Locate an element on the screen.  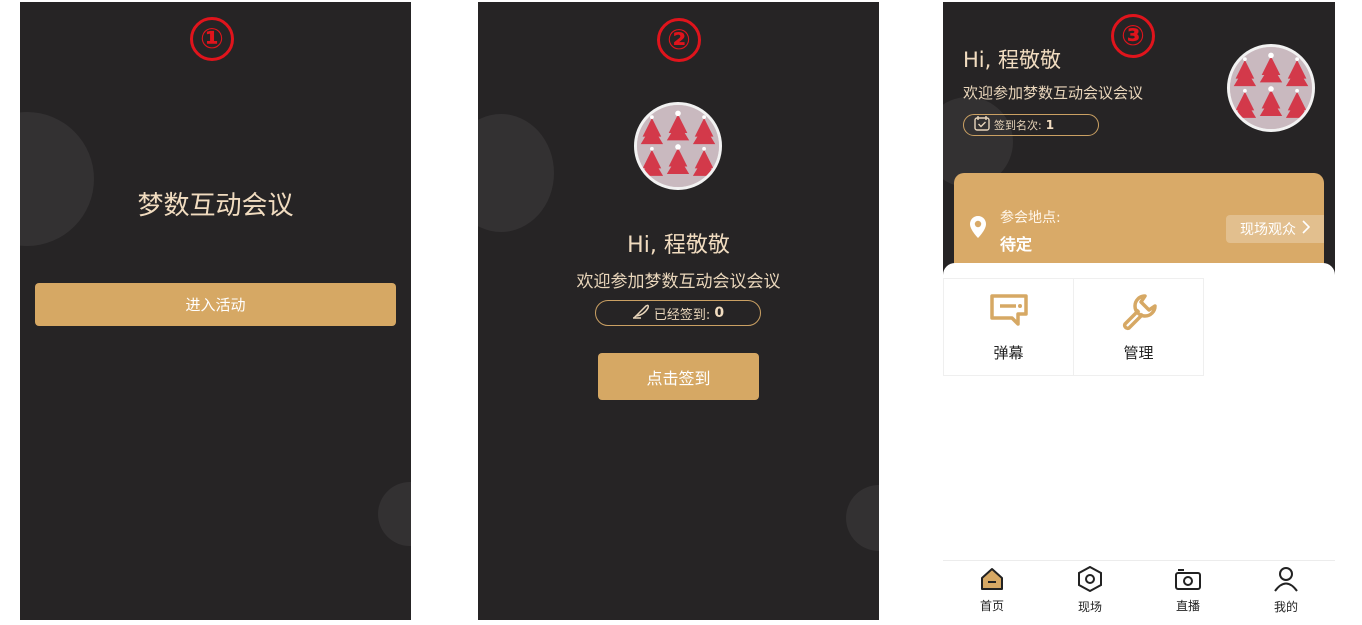
audience-button-label: 现场观众 is located at coordinates (1268, 230).